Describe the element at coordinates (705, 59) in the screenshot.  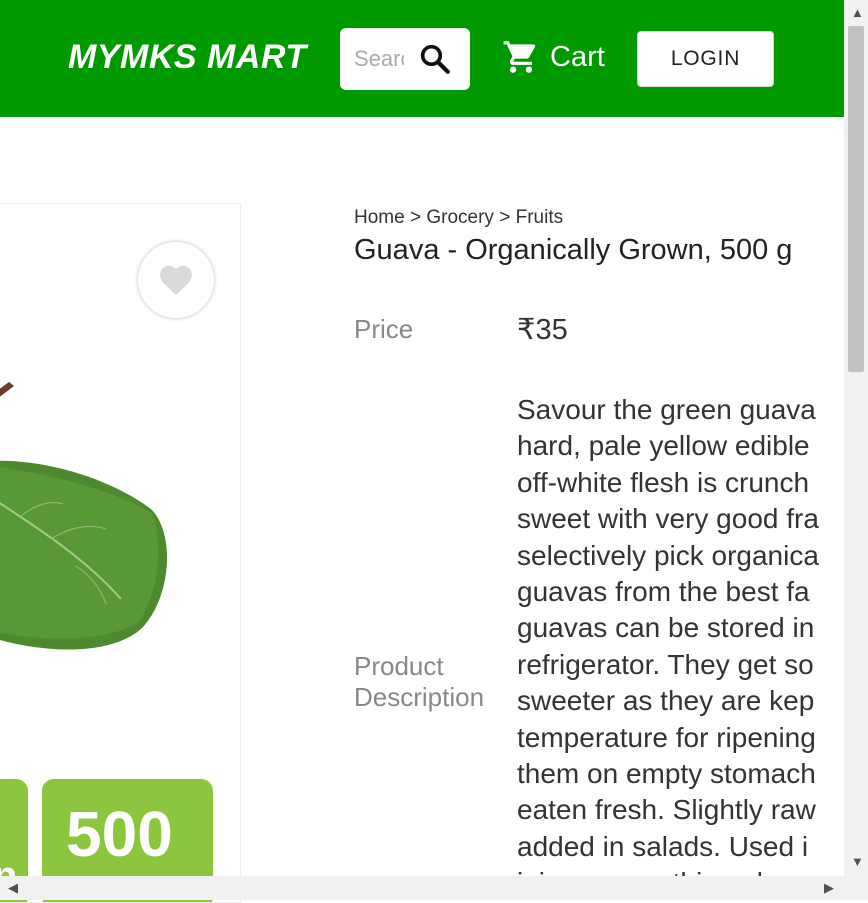
I see `login-button: LOGIN` at that location.